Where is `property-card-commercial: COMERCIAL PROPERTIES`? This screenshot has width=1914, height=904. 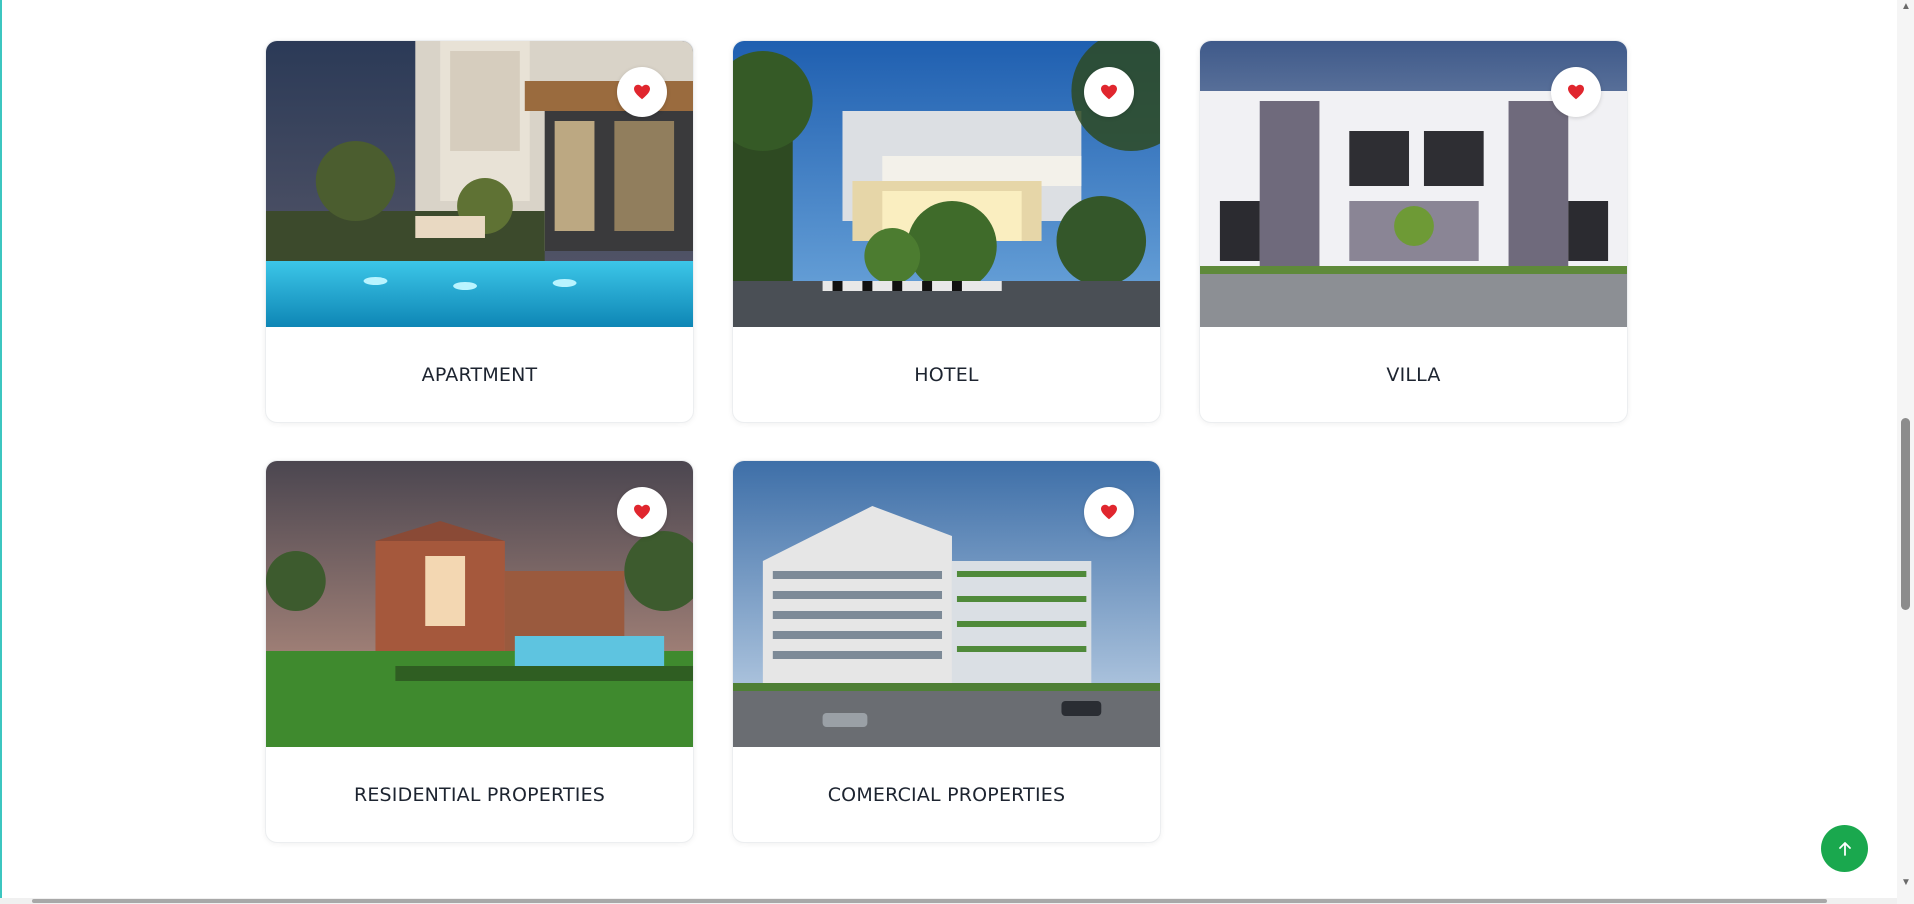 property-card-commercial: COMERCIAL PROPERTIES is located at coordinates (946, 651).